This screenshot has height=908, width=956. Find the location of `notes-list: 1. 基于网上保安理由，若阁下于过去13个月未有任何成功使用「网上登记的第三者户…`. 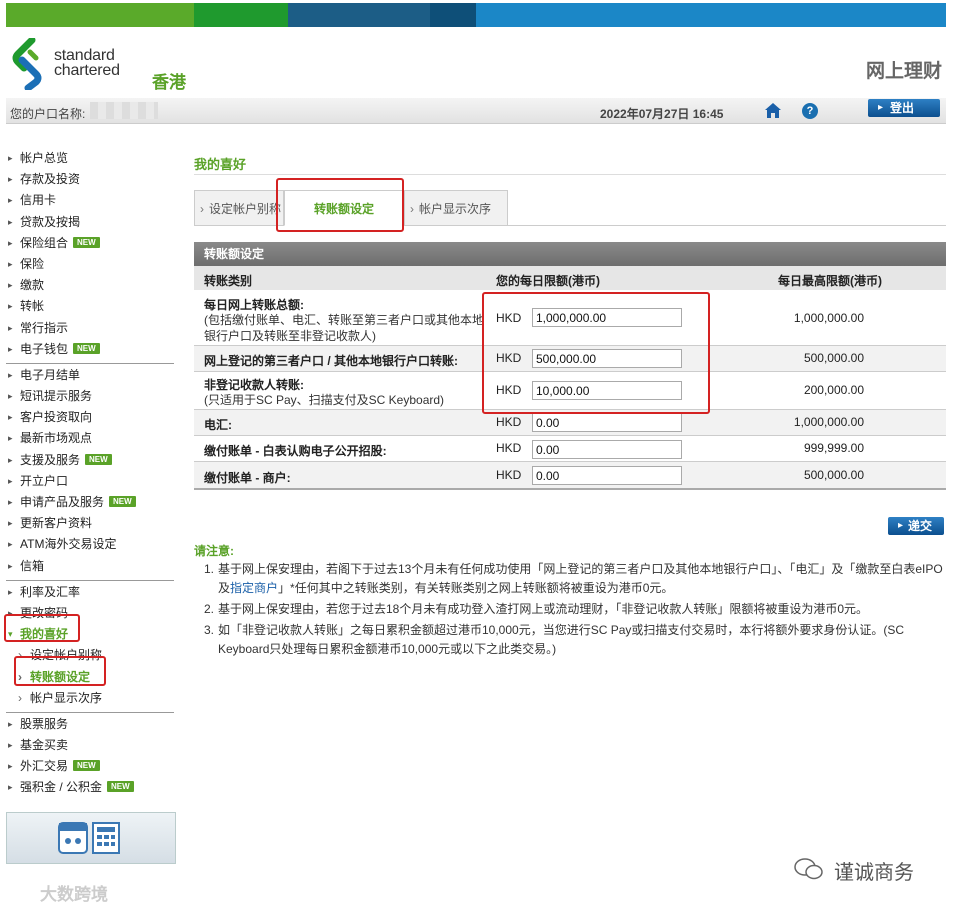

notes-list: 1. 基于网上保安理由，若阁下于过去13个月未有任何成功使用「网上登记的第三者户… is located at coordinates (574, 610).